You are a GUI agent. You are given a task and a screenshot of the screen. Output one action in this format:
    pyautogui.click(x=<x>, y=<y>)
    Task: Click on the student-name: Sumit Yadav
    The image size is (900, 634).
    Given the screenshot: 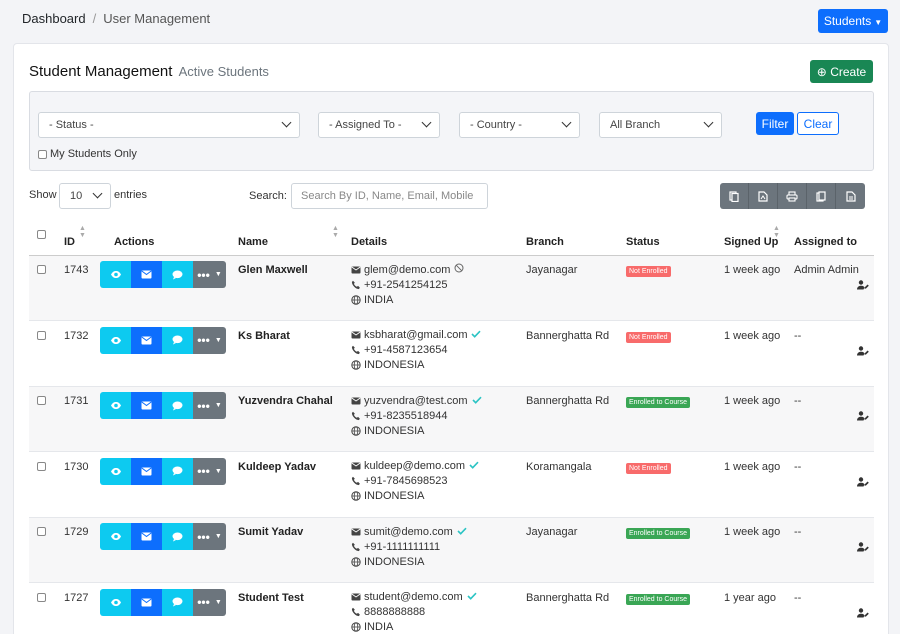 What is the action you would take?
    pyautogui.click(x=270, y=532)
    